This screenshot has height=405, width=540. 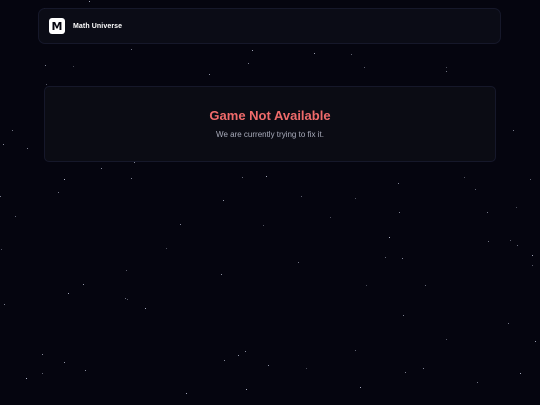 I want to click on error-message: We are currently trying to fix it., so click(x=270, y=134).